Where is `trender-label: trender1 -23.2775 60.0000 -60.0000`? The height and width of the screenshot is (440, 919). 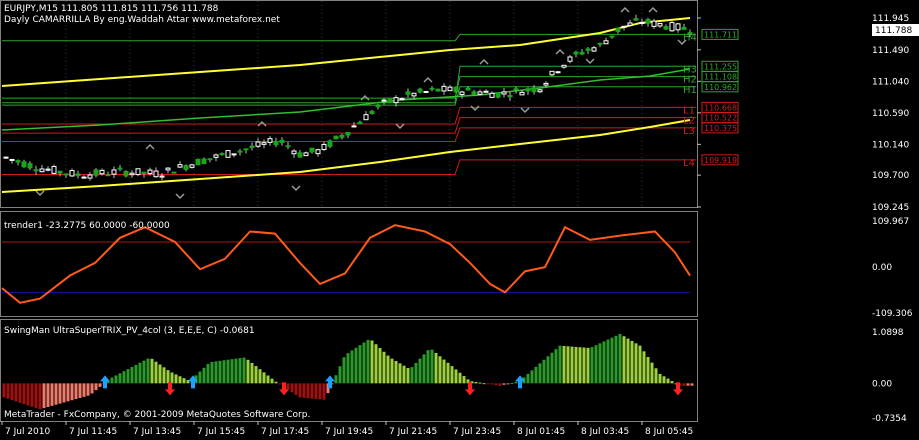
trender-label: trender1 -23.2775 60.0000 -60.0000 is located at coordinates (87, 226).